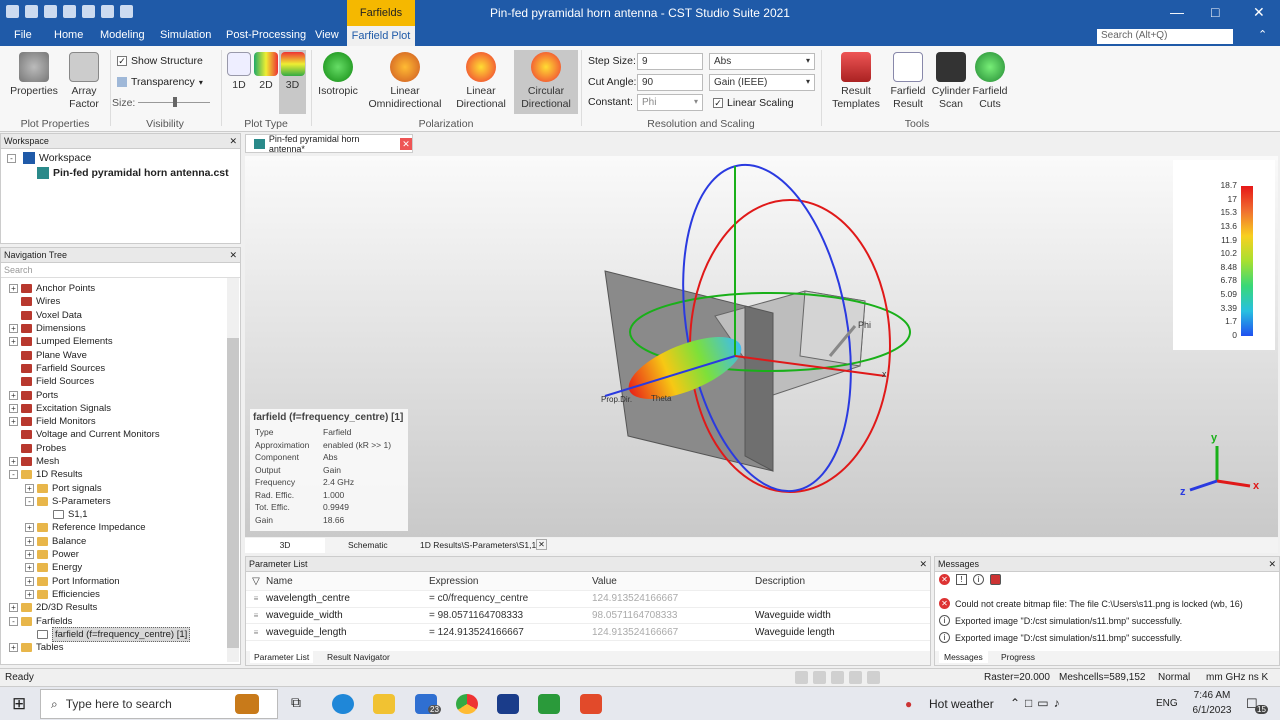 This screenshot has width=1280, height=720. What do you see at coordinates (510, 615) in the screenshot?
I see `param-expression: = 98.0571164708333` at bounding box center [510, 615].